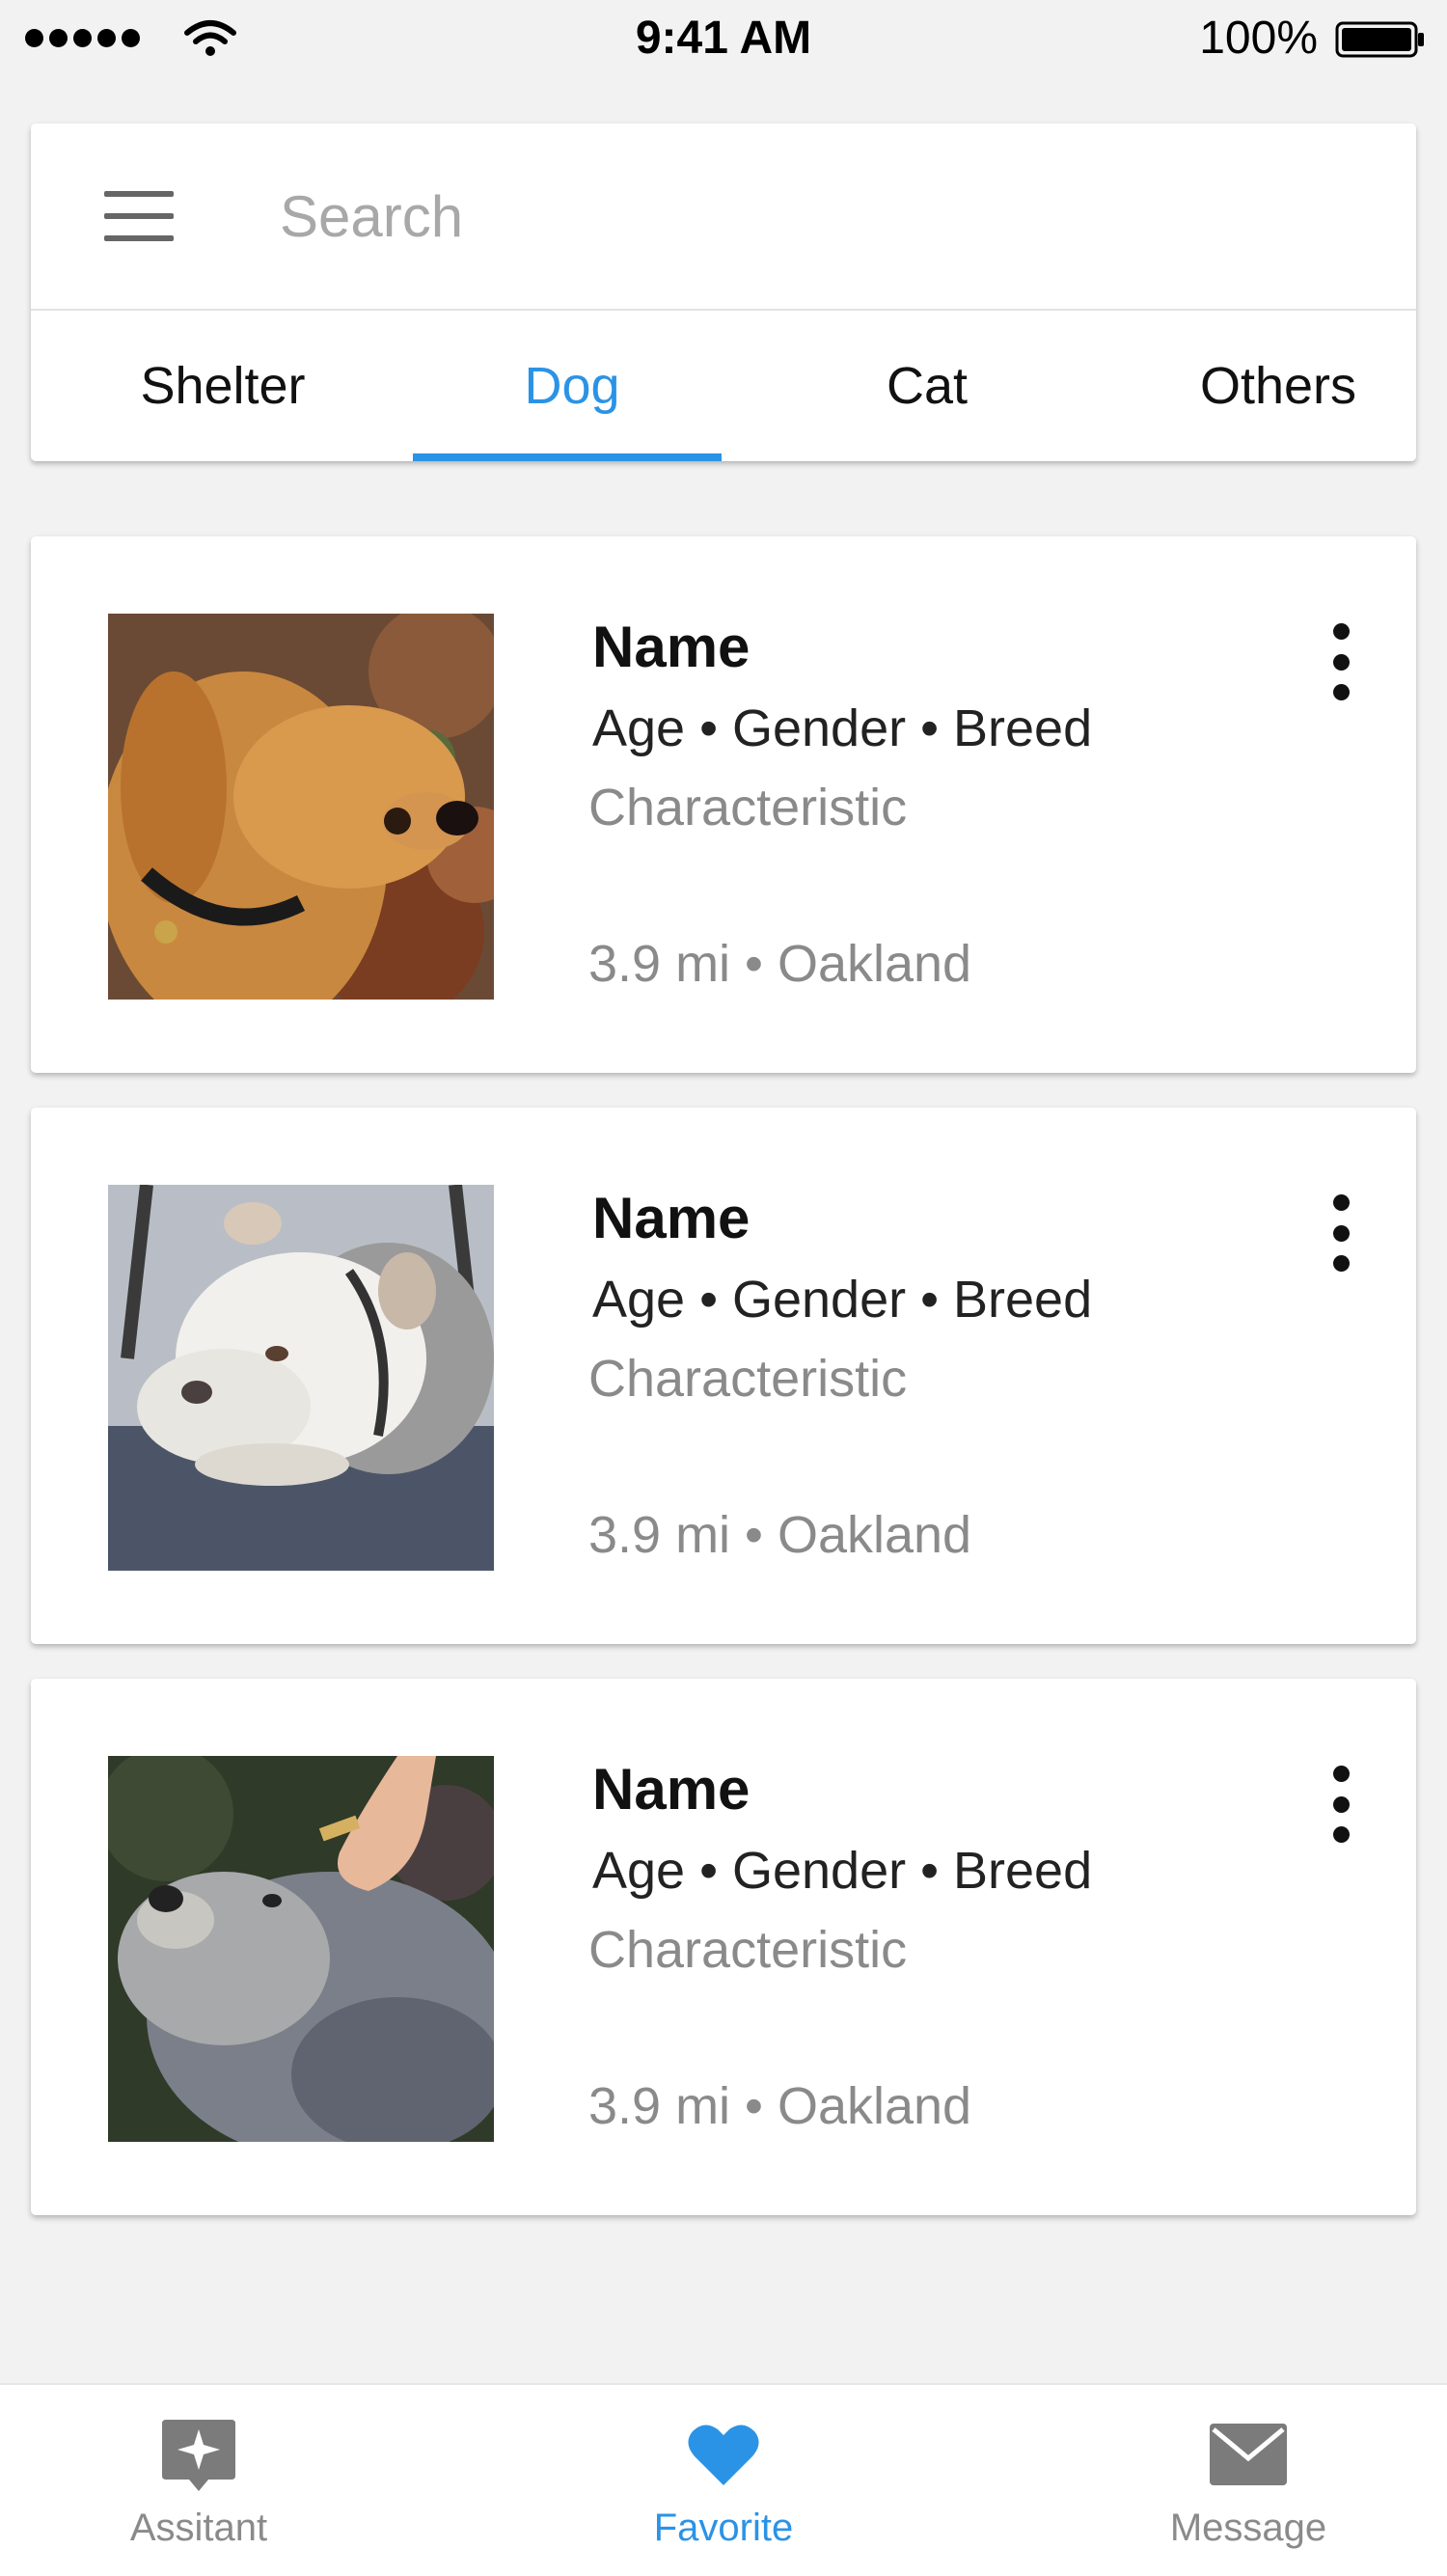 Image resolution: width=1447 pixels, height=2576 pixels. I want to click on battery-icon, so click(1379, 39).